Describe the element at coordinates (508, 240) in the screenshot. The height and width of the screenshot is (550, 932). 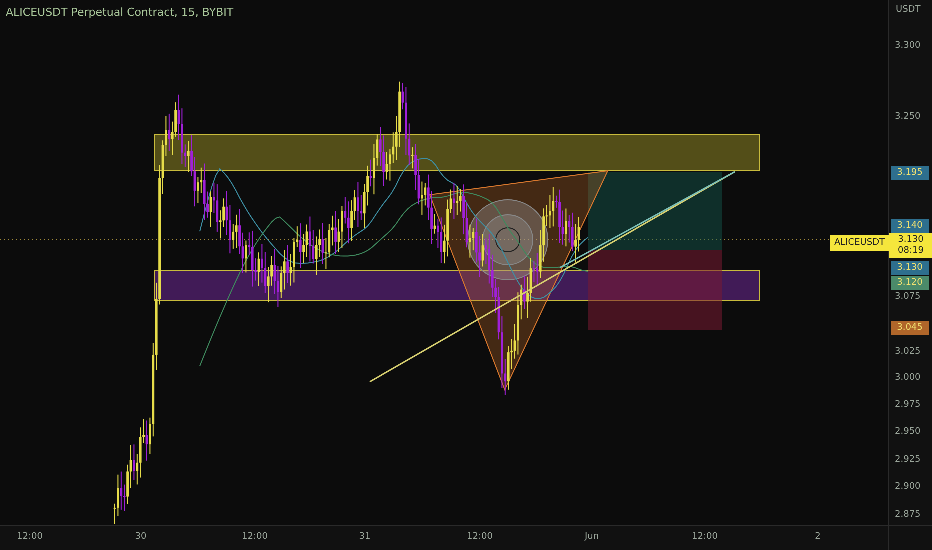
I see `circle-marker` at that location.